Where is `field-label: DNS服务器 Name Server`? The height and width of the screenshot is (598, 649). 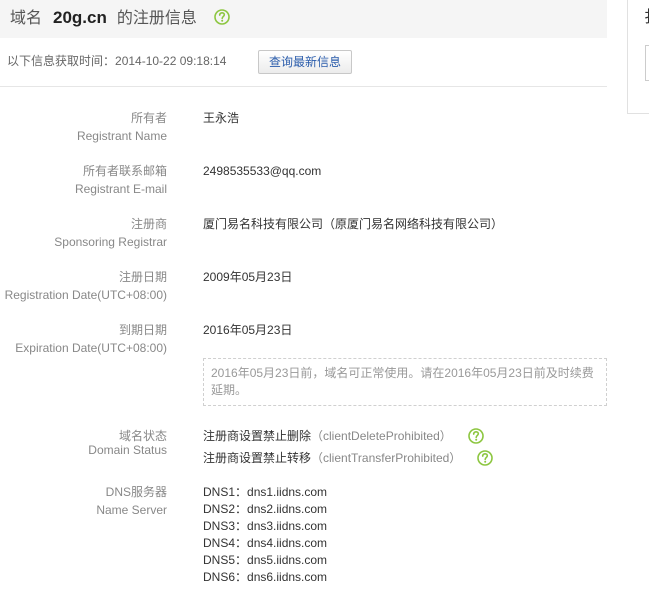
field-label: DNS服务器 Name Server is located at coordinates (131, 501).